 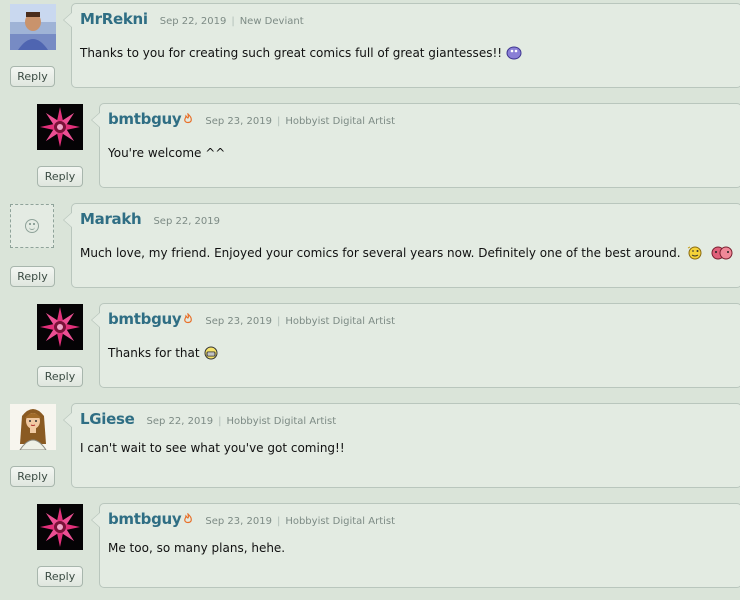 What do you see at coordinates (694, 253) in the screenshot?
I see `wink-emoticon-icon` at bounding box center [694, 253].